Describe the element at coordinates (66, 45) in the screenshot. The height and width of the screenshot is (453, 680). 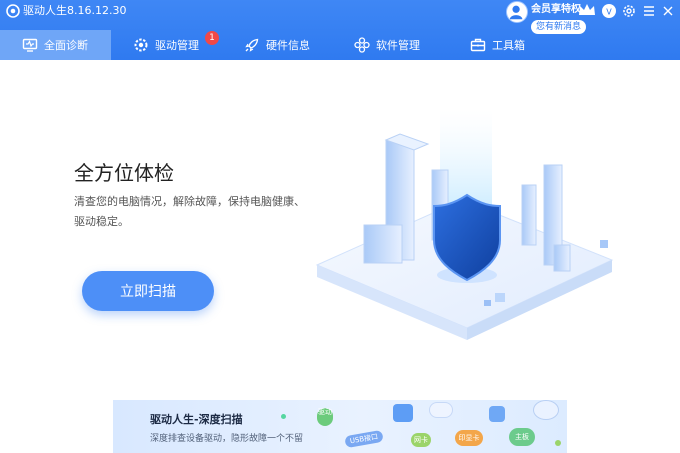
I see `tab-label: 全面诊断` at that location.